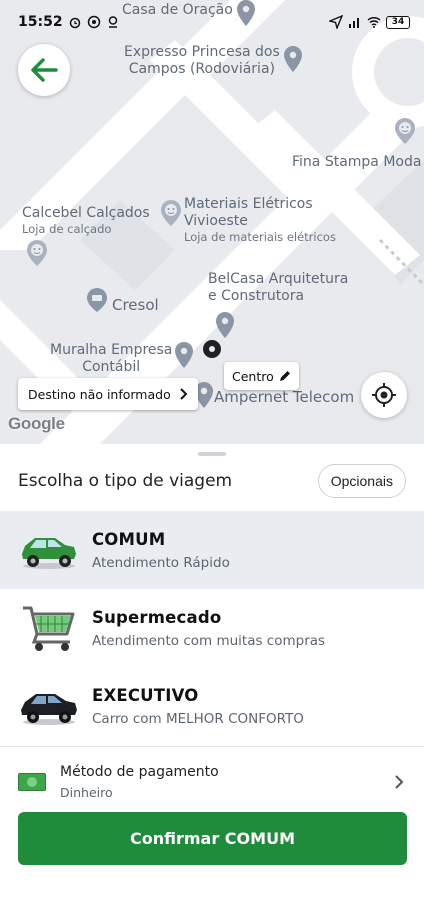 This screenshot has width=424, height=900. Describe the element at coordinates (374, 22) in the screenshot. I see `wifi-icon` at that location.